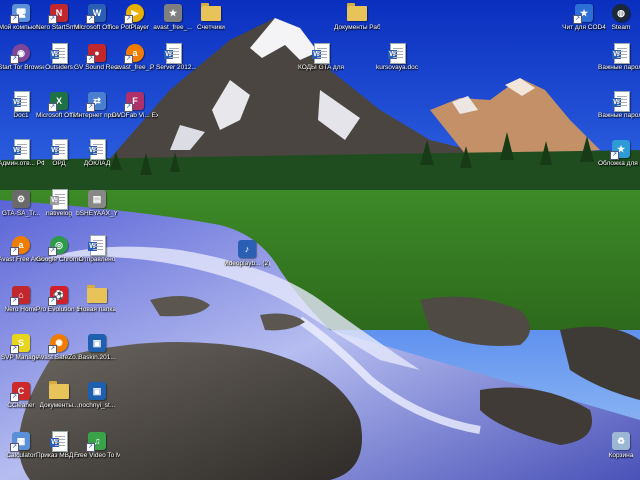 Image resolution: width=640 pixels, height=480 pixels. Describe the element at coordinates (21, 245) in the screenshot. I see `avast-icon: a ↗` at that location.